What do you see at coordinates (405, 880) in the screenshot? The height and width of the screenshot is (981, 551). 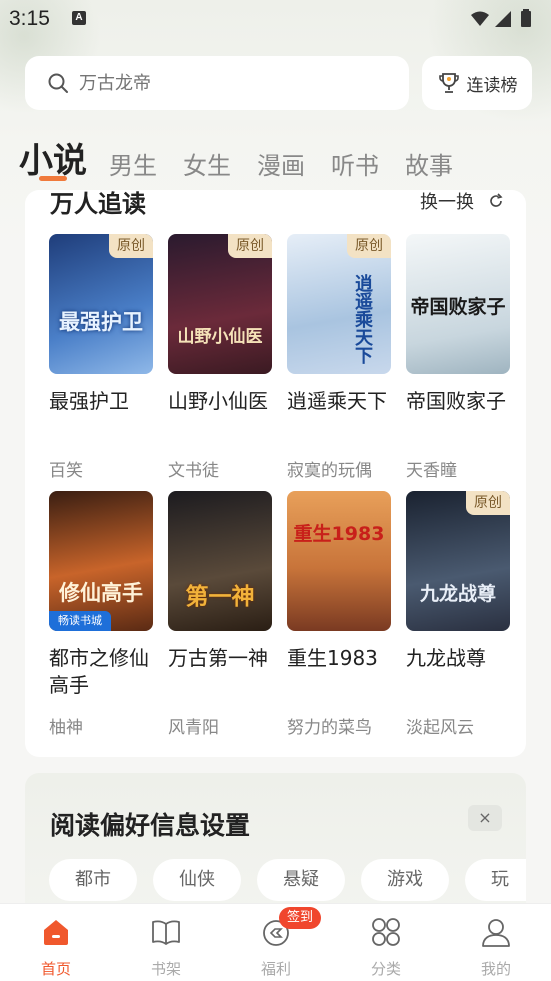 I see `preference-chip: 游戏` at bounding box center [405, 880].